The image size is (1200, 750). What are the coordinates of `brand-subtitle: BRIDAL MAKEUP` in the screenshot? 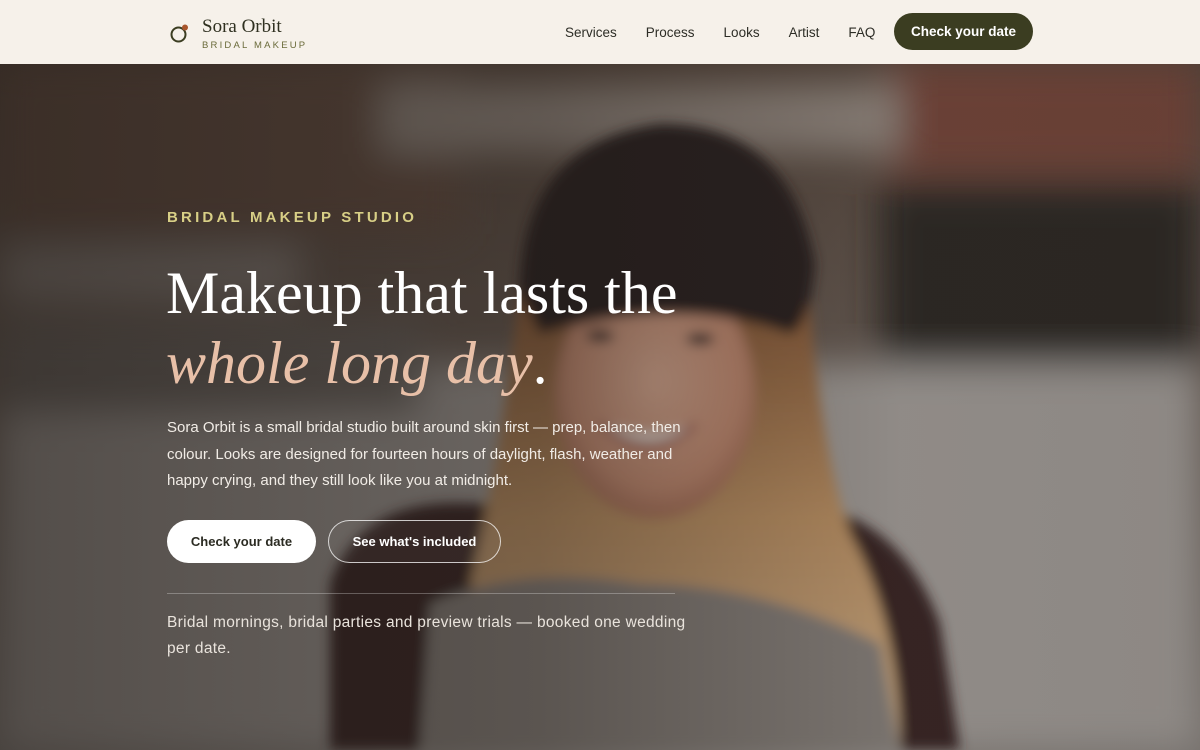 It's located at (255, 45).